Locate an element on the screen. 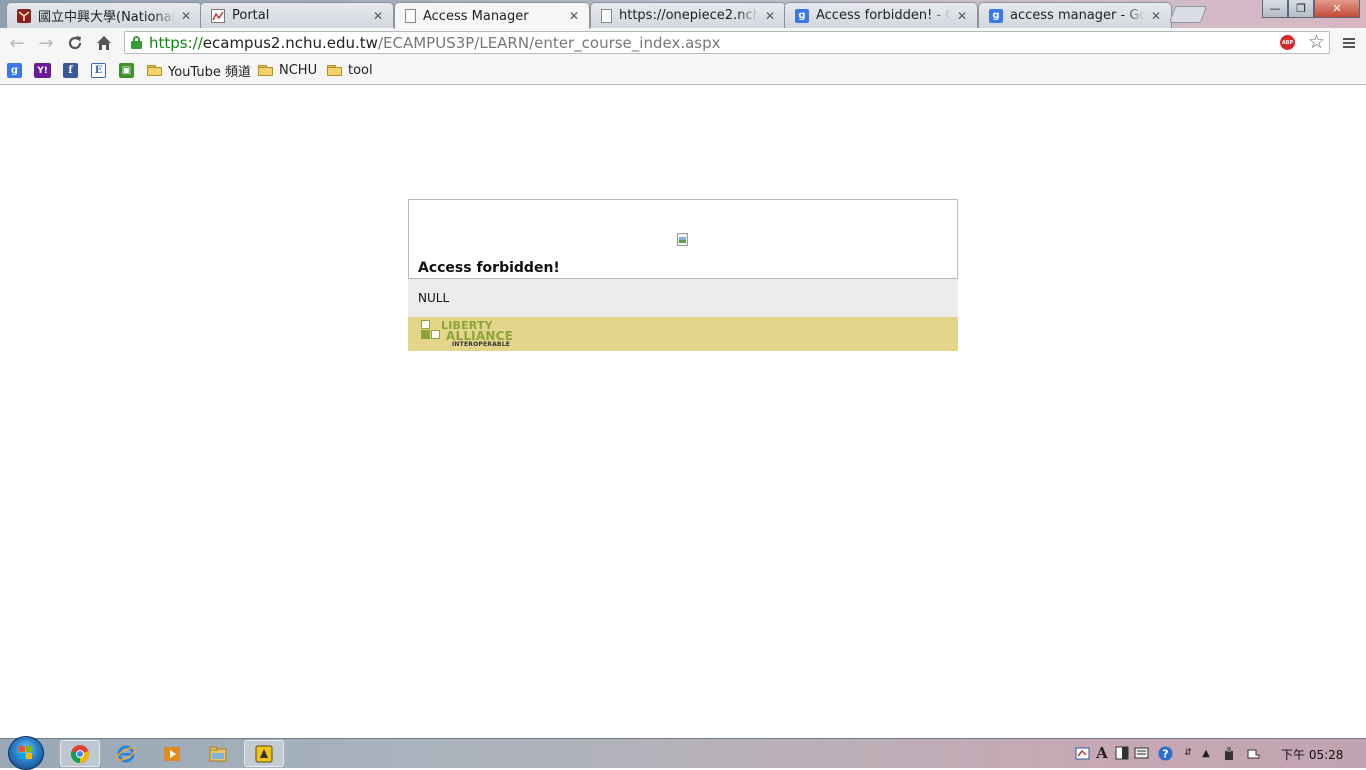 The width and height of the screenshot is (1366, 770). media-player-icon is located at coordinates (172, 753).